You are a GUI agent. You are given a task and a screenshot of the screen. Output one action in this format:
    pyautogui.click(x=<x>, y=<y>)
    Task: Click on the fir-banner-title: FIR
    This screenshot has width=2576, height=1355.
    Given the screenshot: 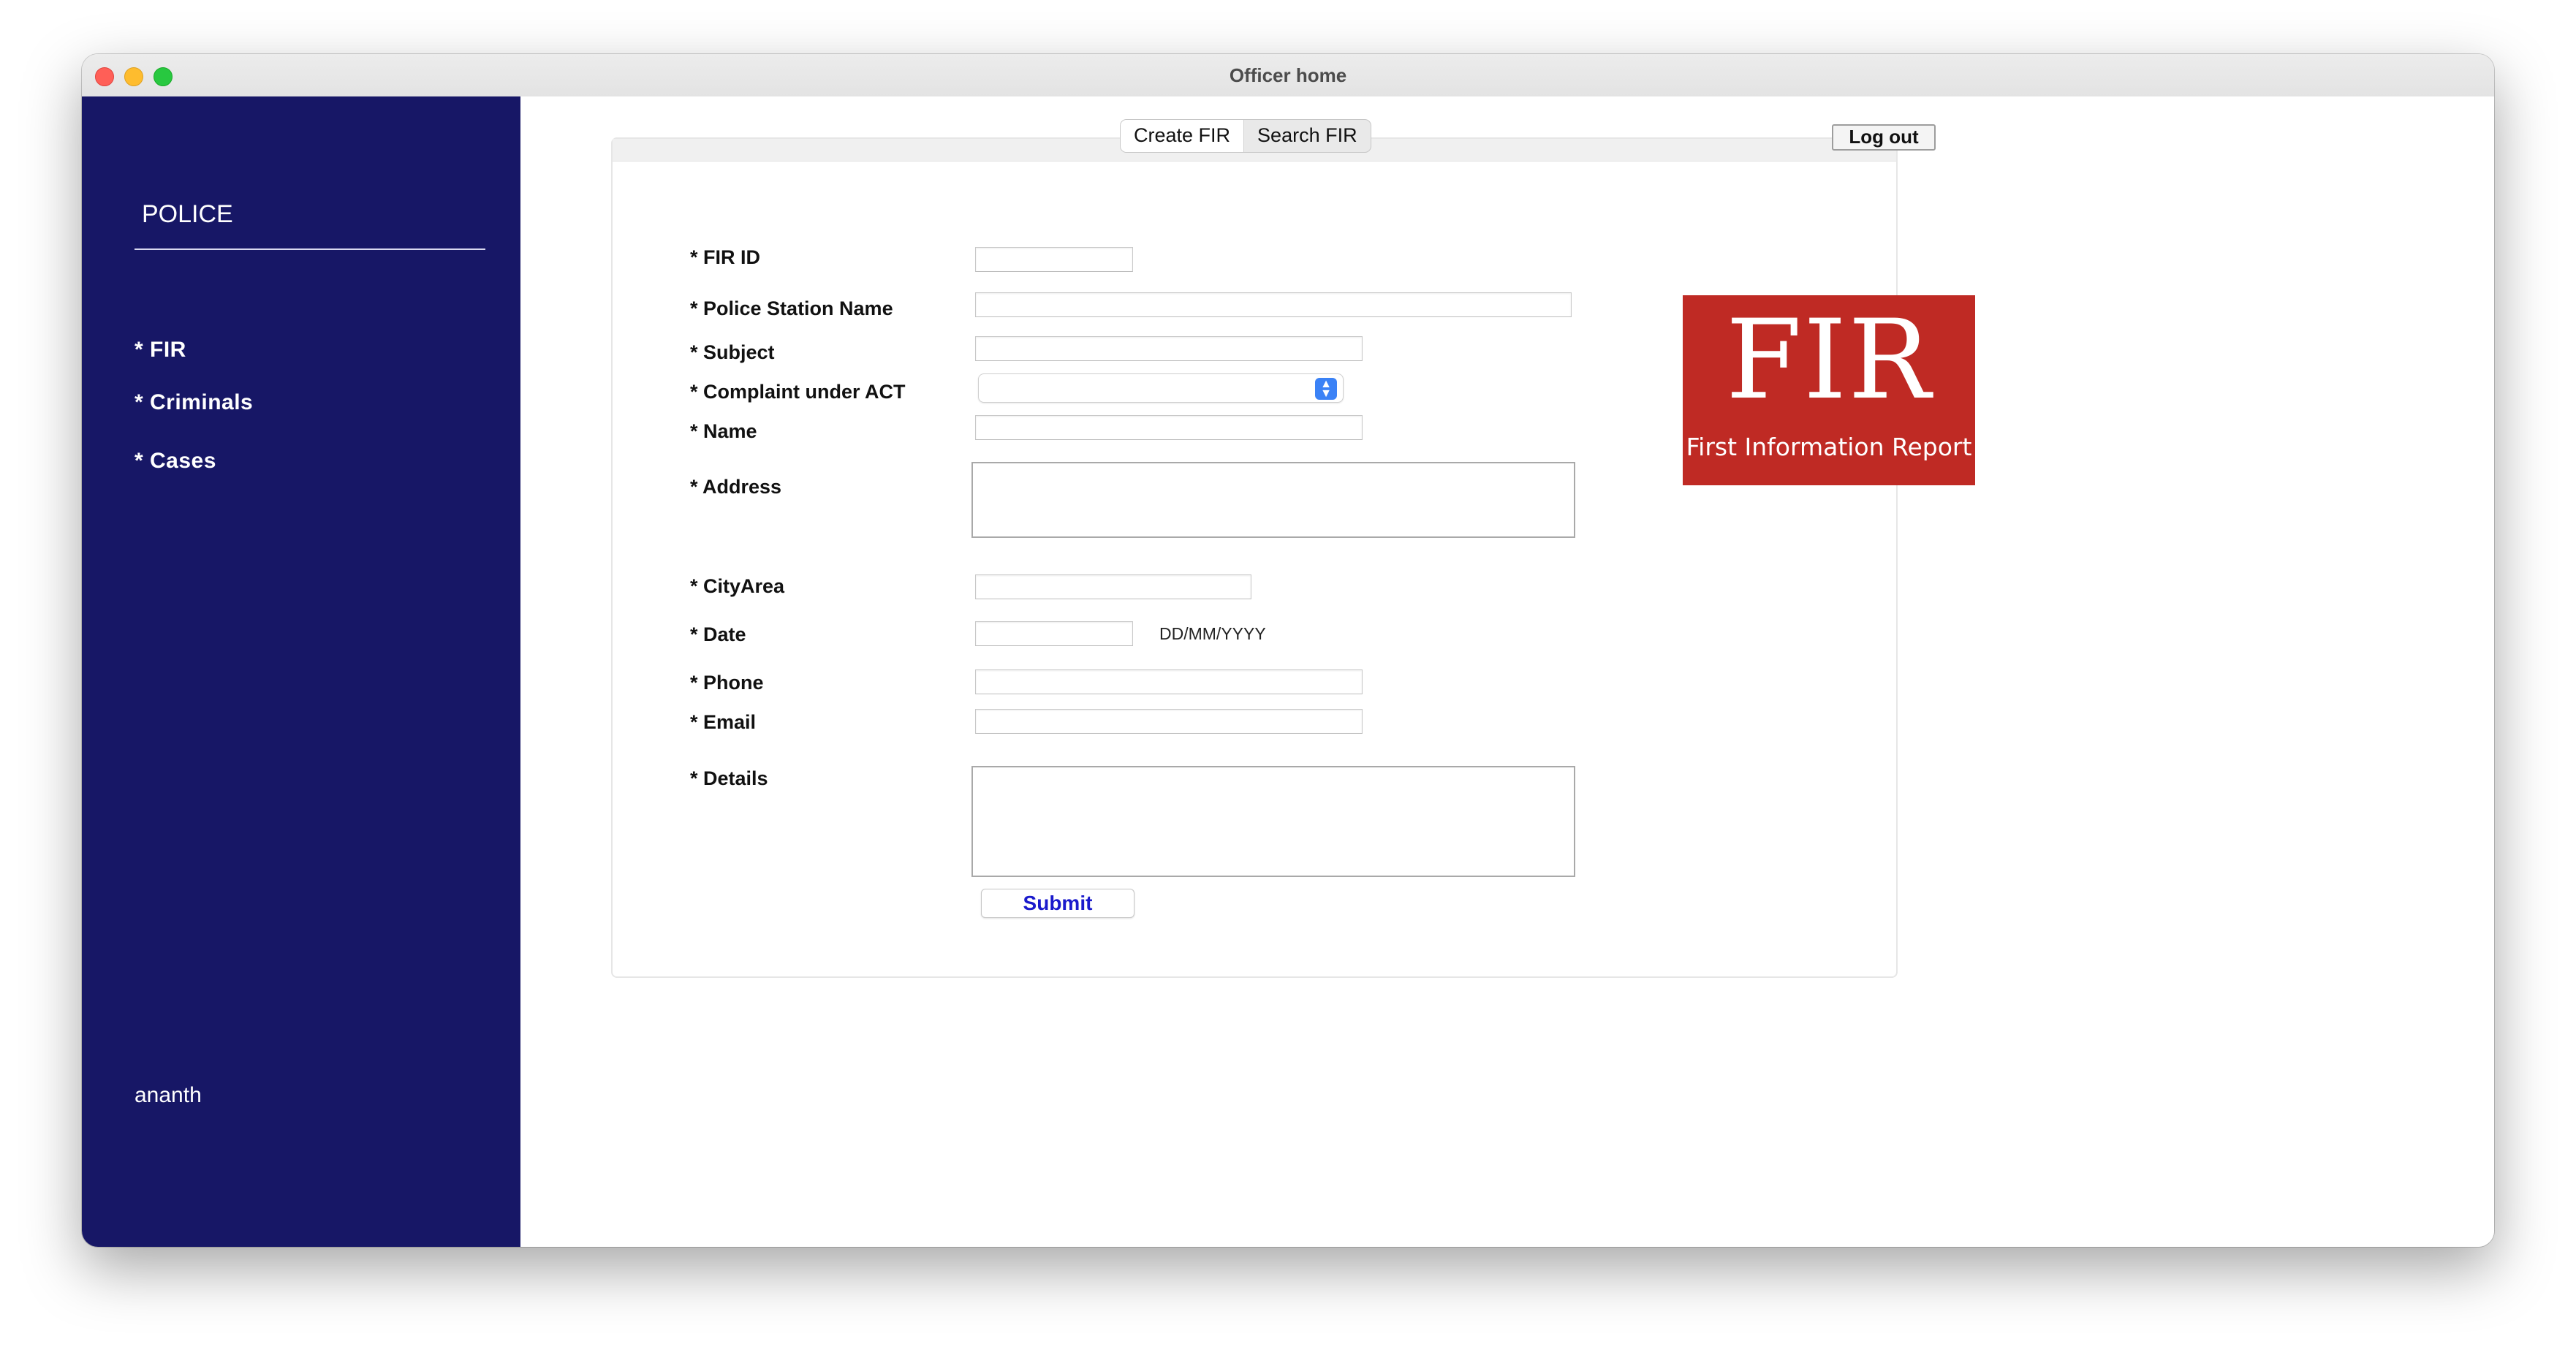 What is the action you would take?
    pyautogui.click(x=1829, y=360)
    